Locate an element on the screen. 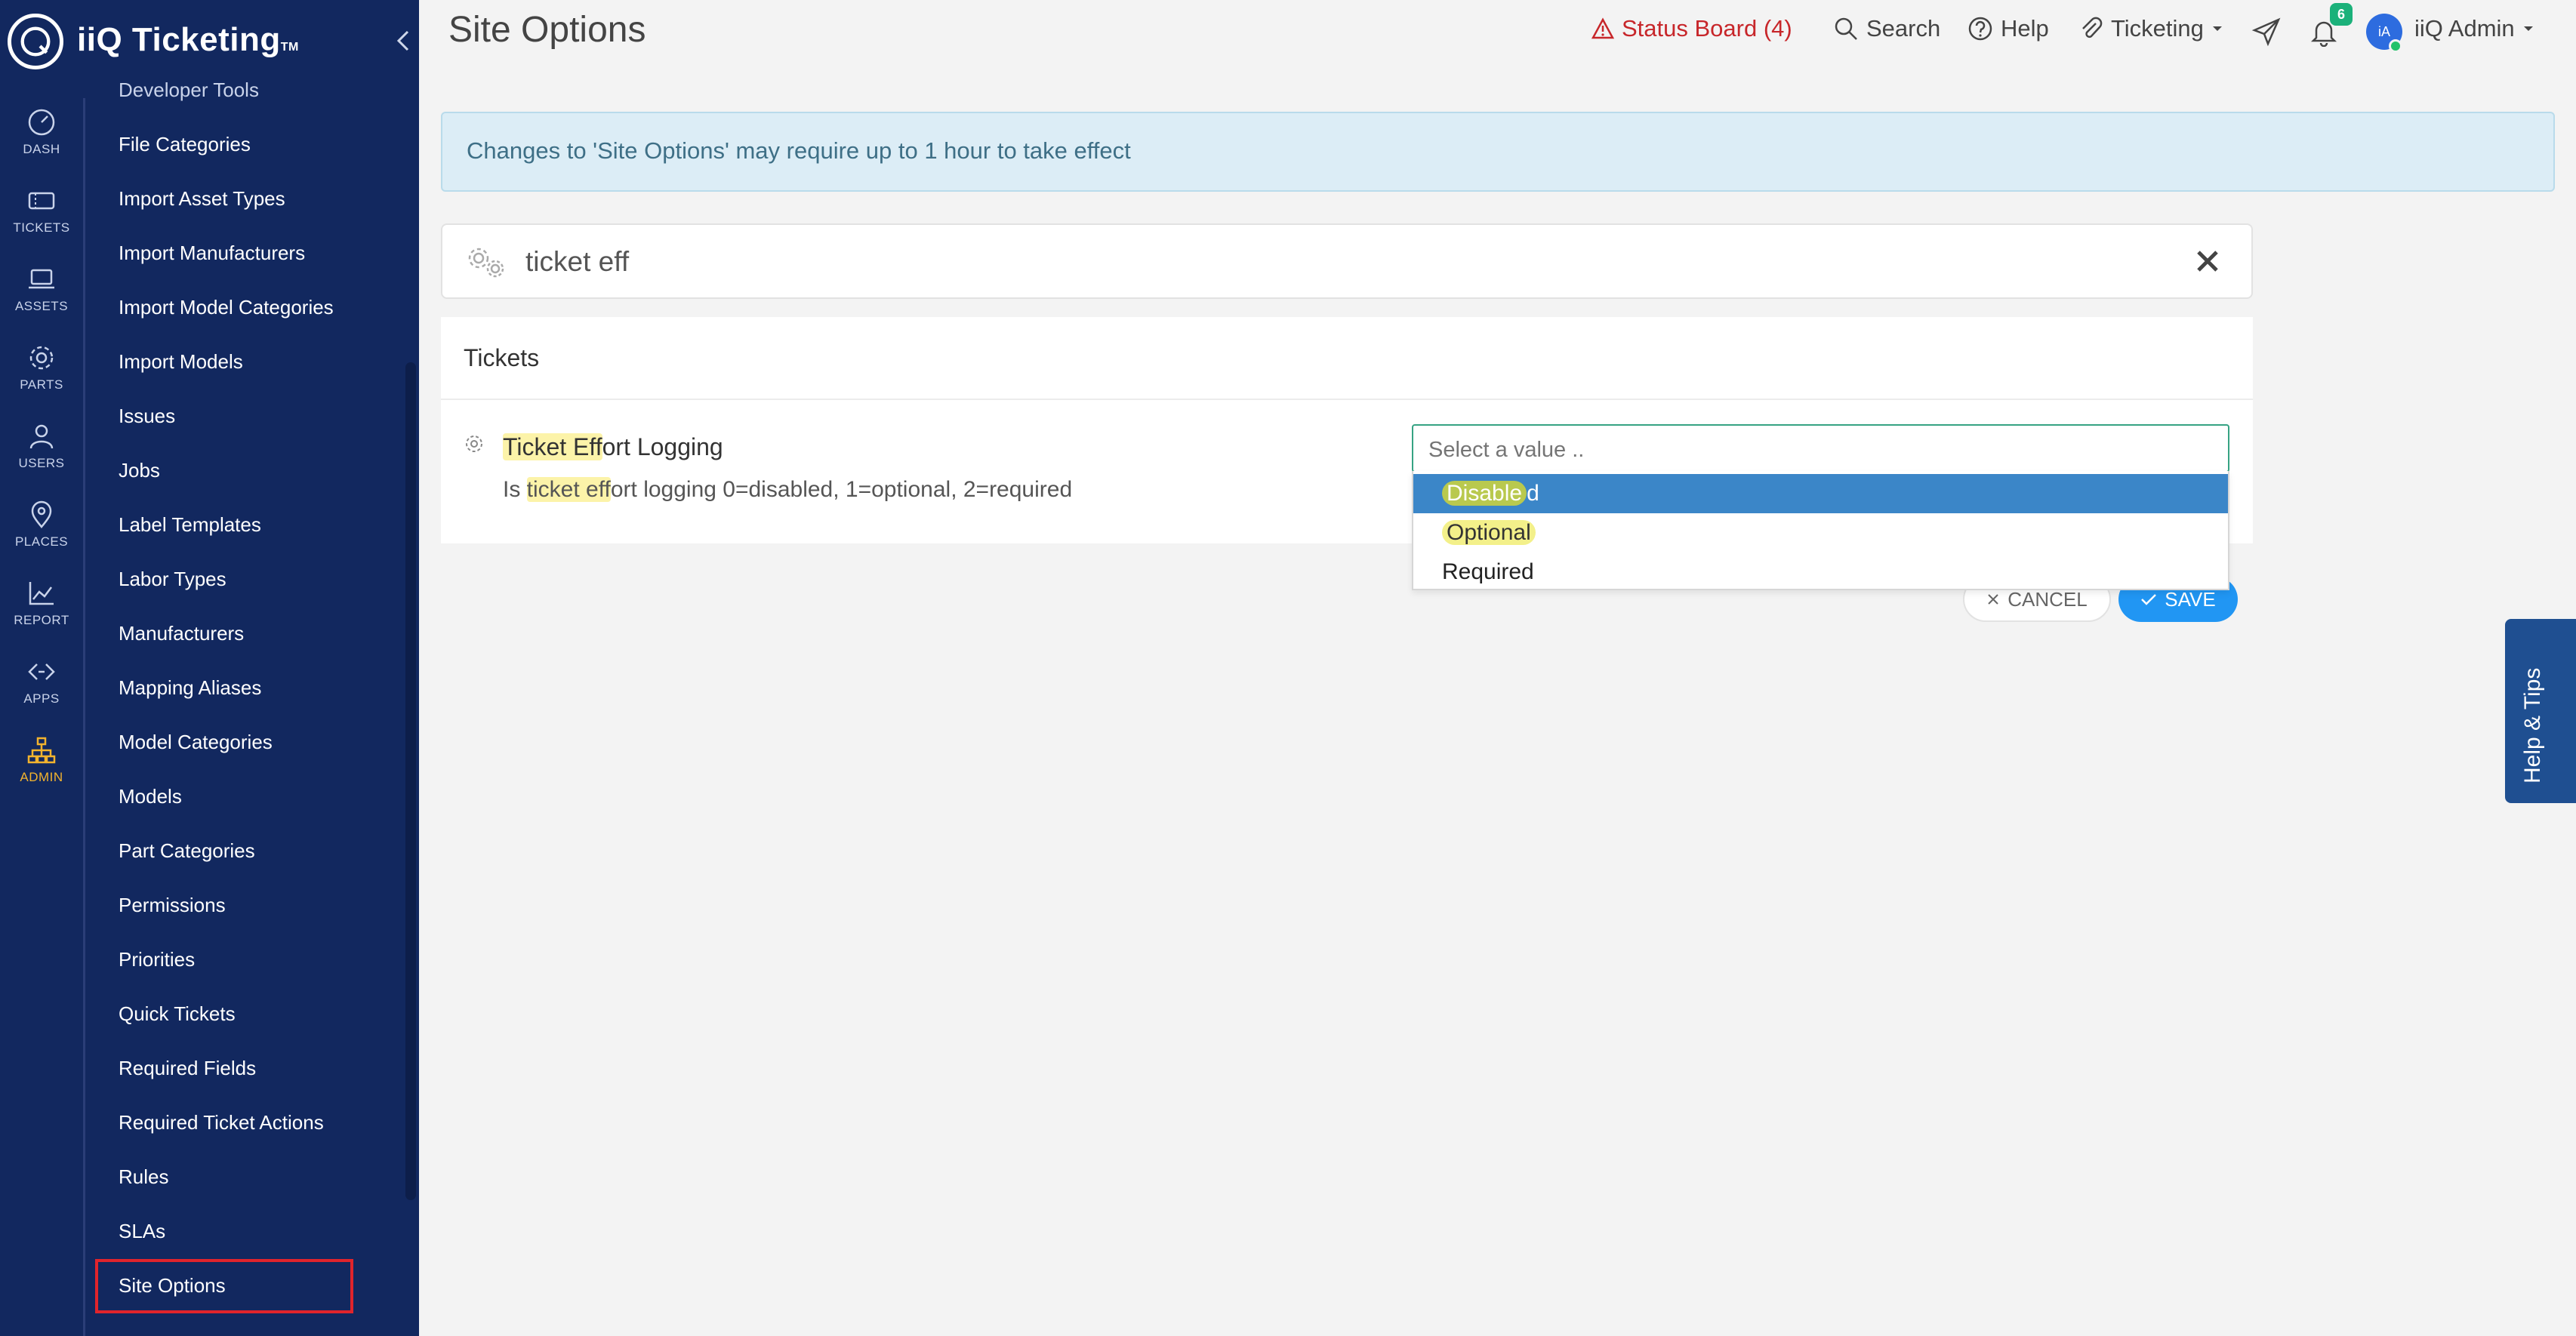 The image size is (2576, 1336). menu-item-models: Models is located at coordinates (150, 797).